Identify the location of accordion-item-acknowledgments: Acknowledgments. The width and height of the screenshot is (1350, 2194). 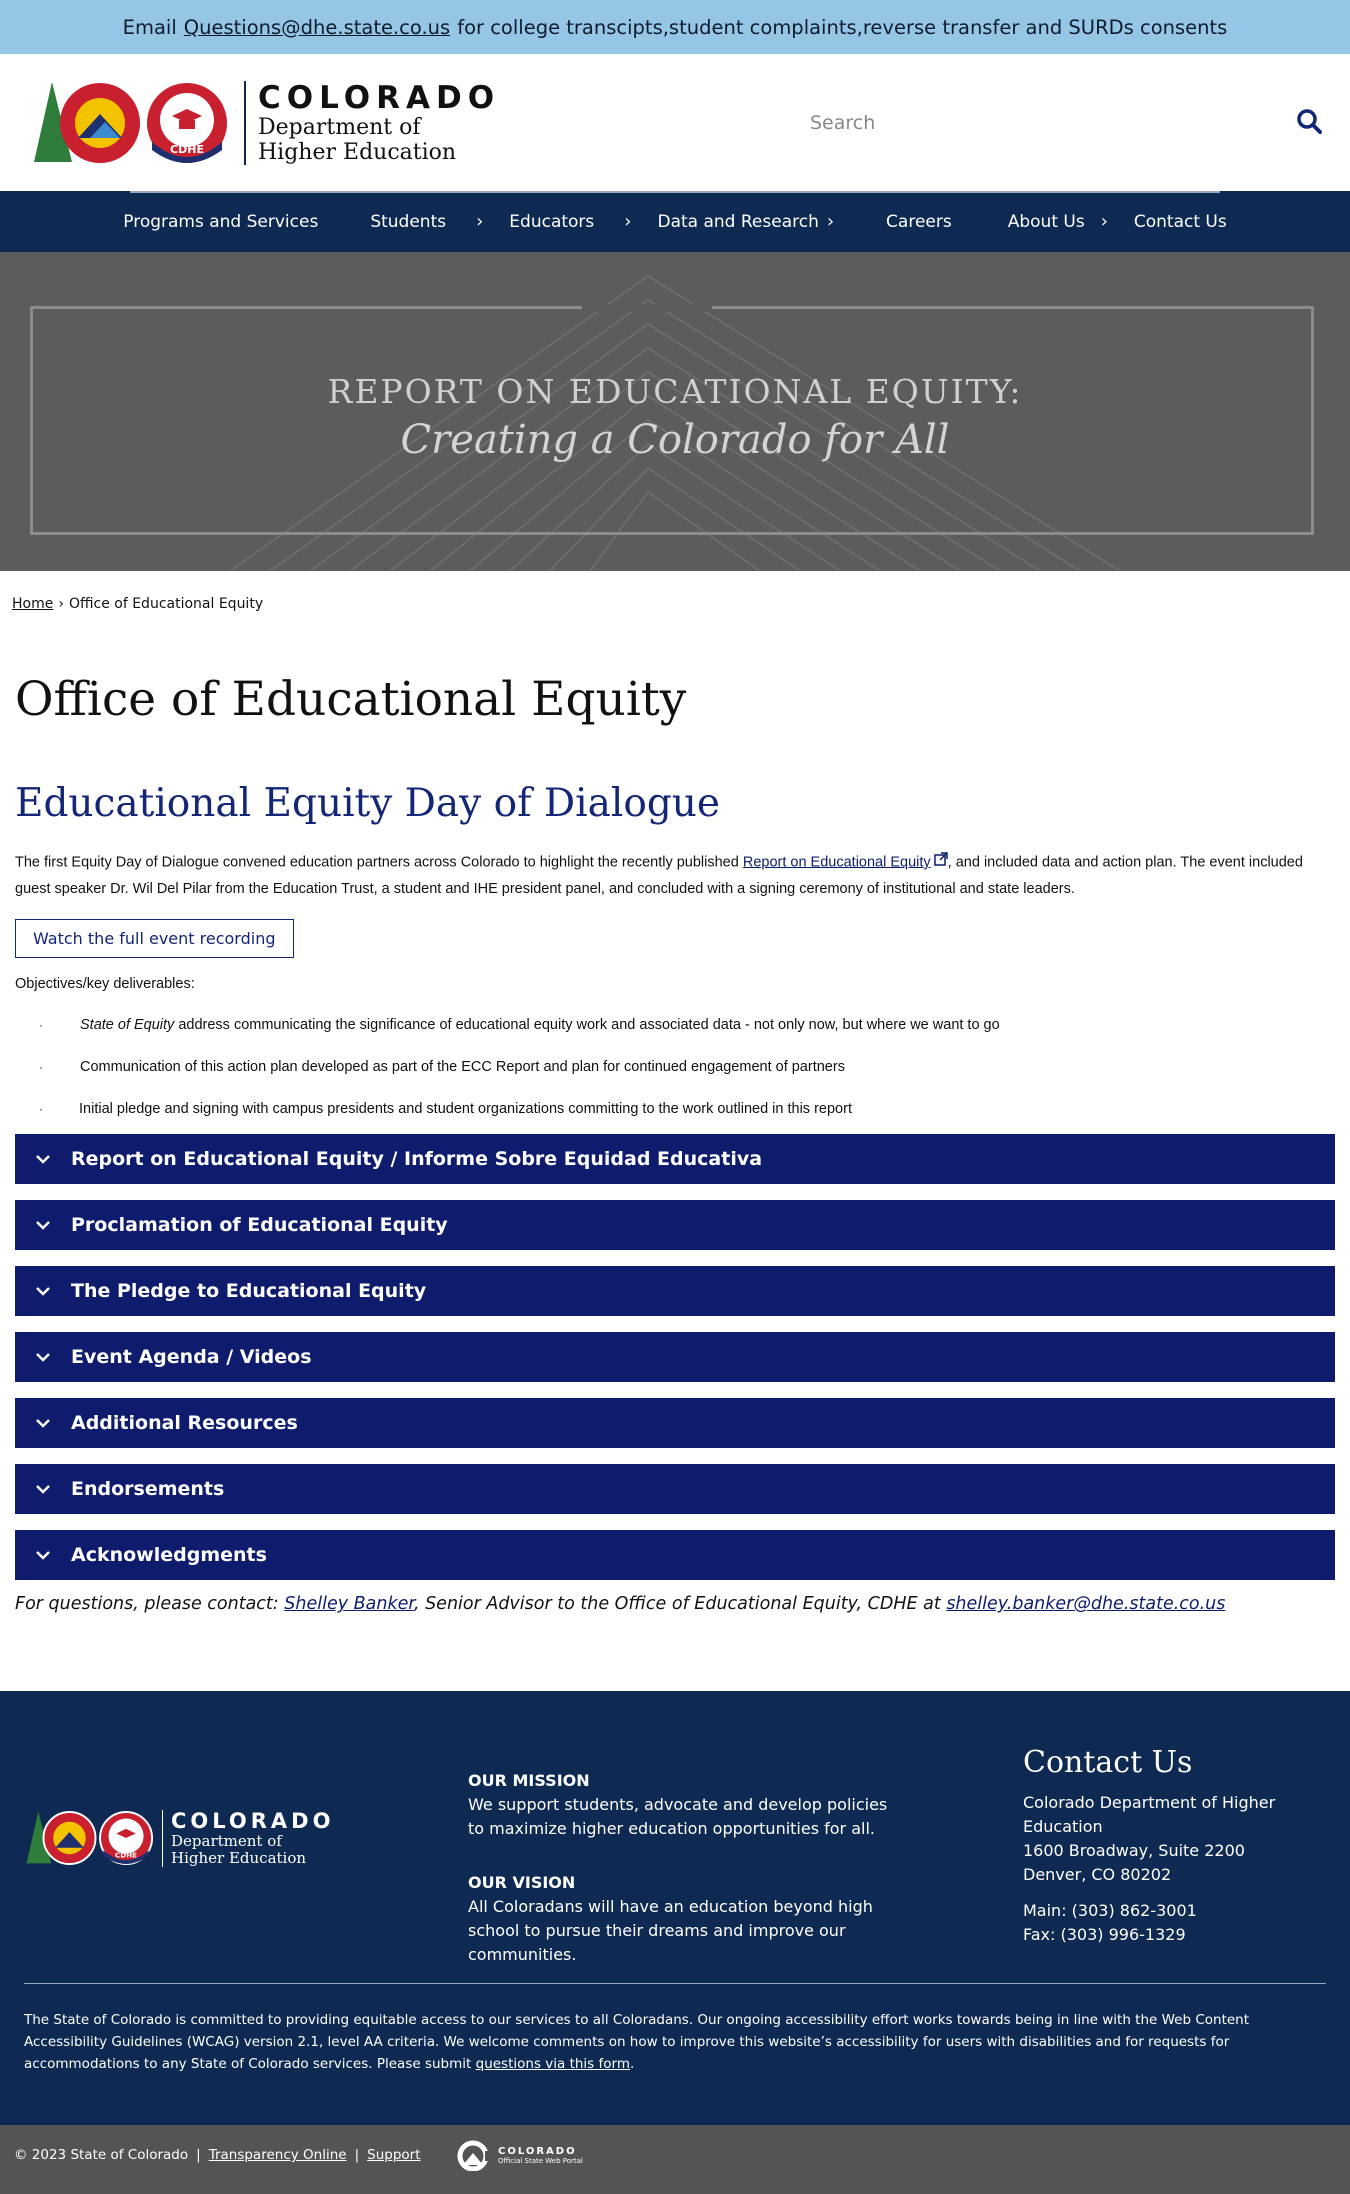
(675, 1555).